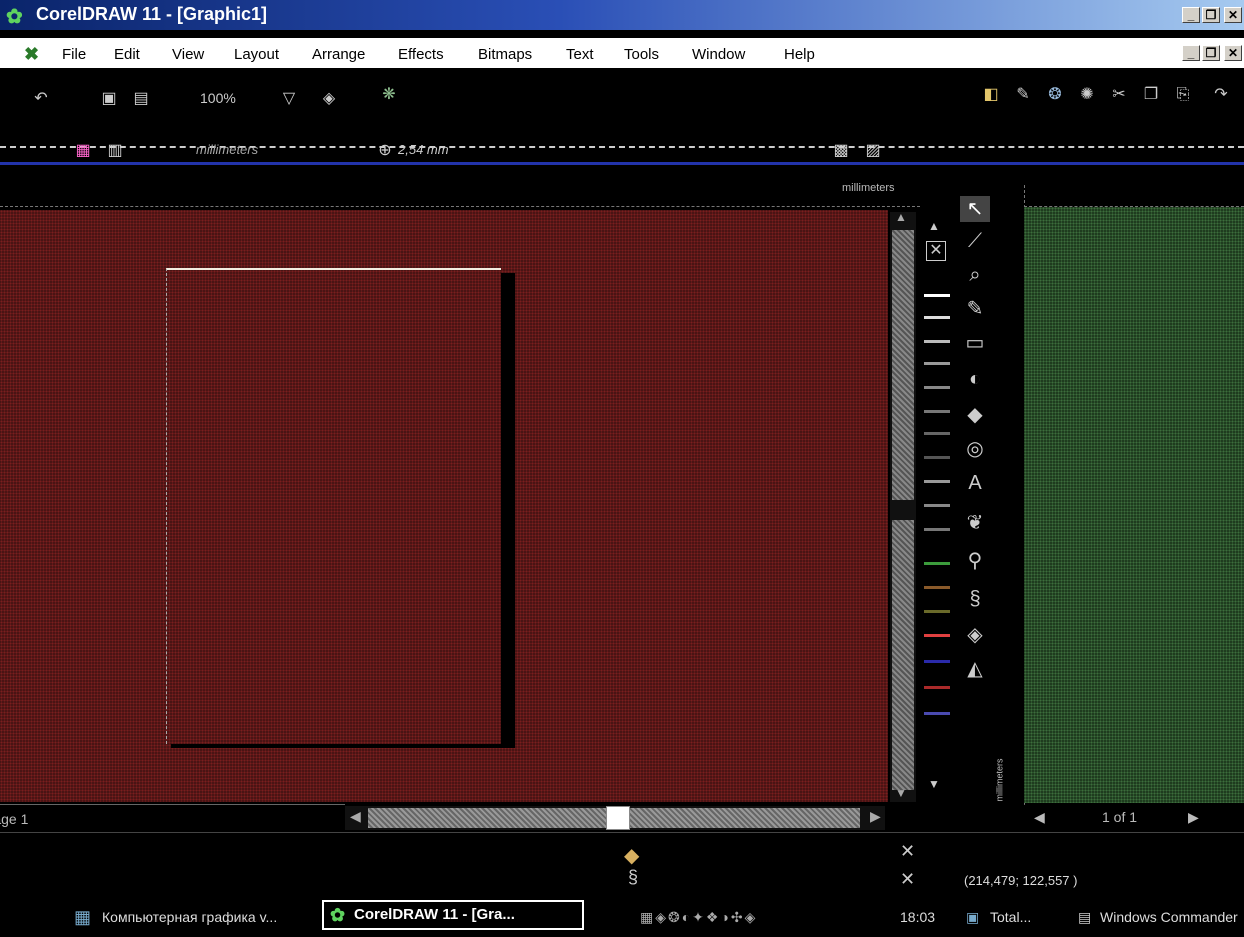 The height and width of the screenshot is (937, 1244). Describe the element at coordinates (937, 505) in the screenshot. I see `swatch-ash` at that location.